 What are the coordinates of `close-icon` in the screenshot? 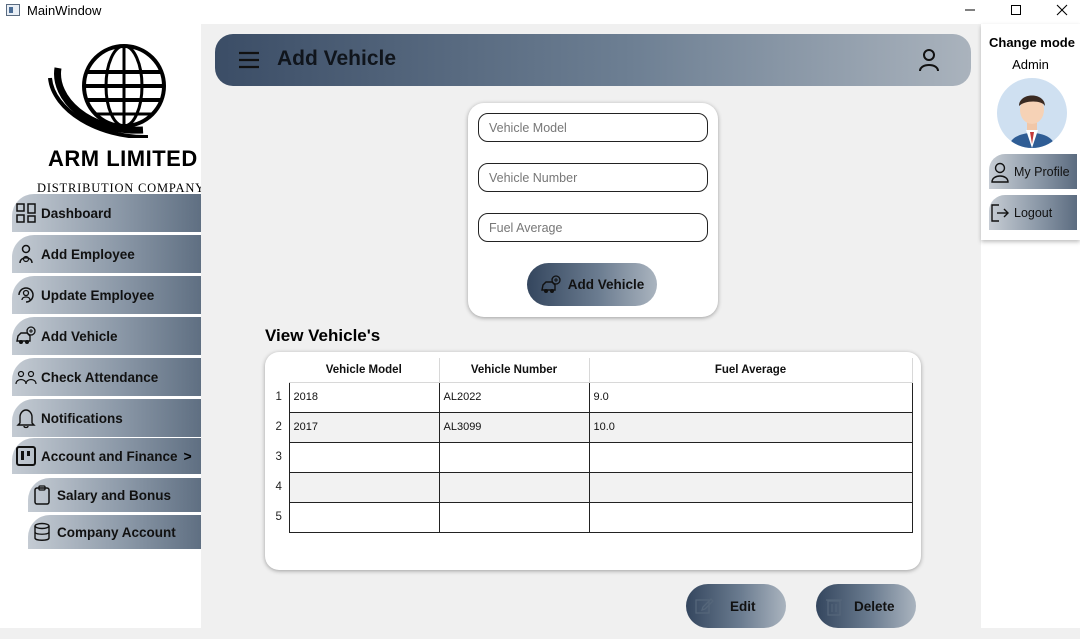 It's located at (1062, 10).